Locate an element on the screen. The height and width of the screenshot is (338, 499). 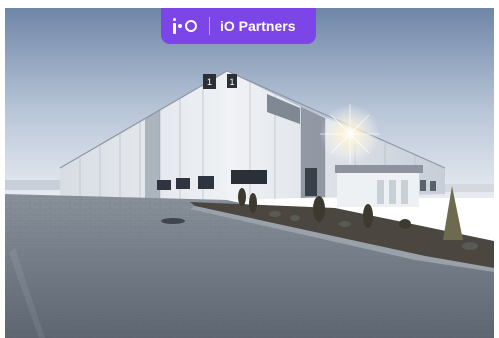
brand-name: iO Partners is located at coordinates (258, 26).